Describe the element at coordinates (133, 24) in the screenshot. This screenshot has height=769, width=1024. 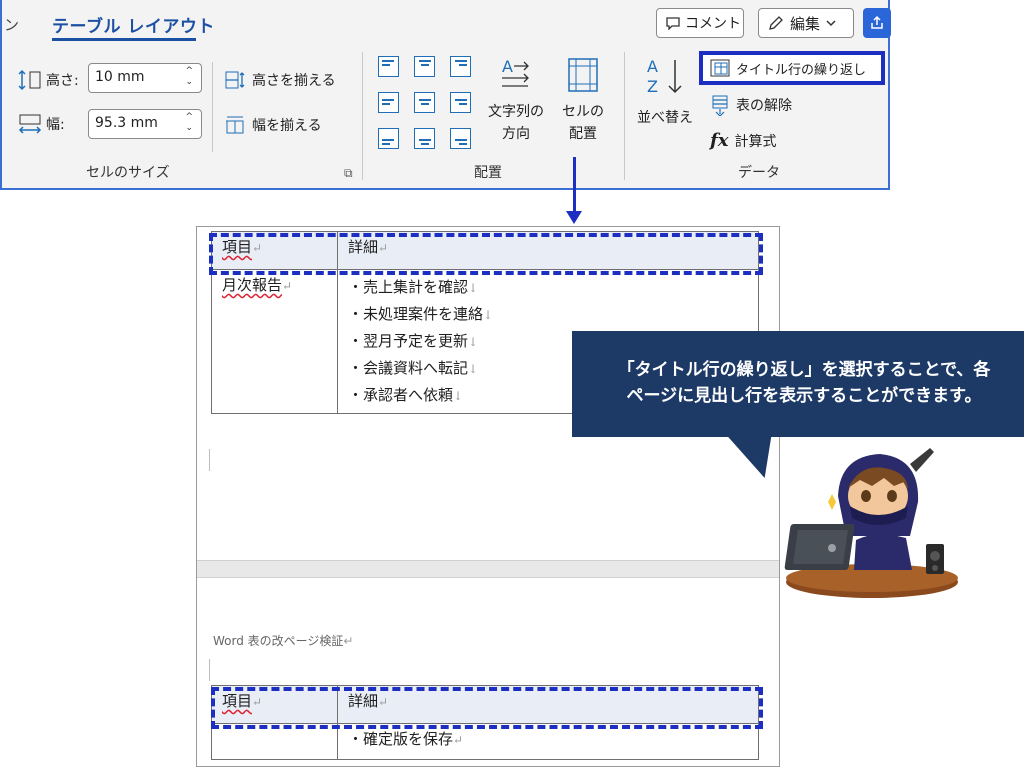
I see `tab-table-layout: テーブル レイアウト` at that location.